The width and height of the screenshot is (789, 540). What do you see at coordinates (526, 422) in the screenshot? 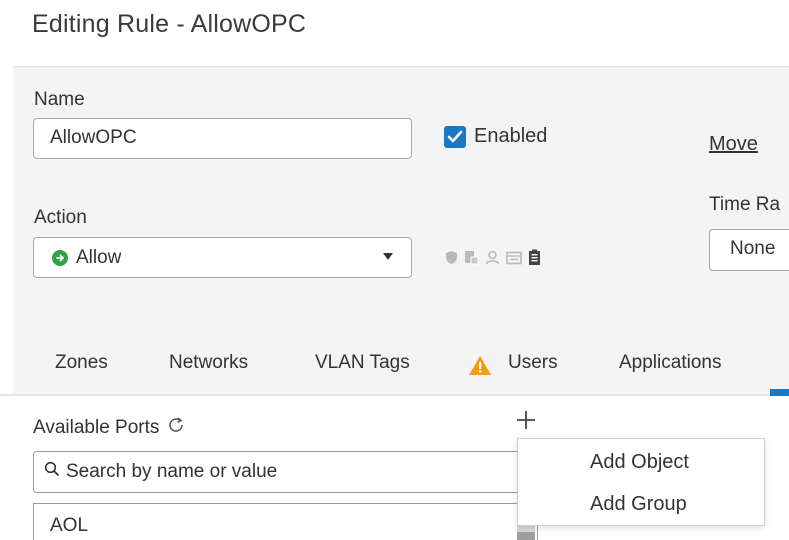
I see `add-icon` at bounding box center [526, 422].